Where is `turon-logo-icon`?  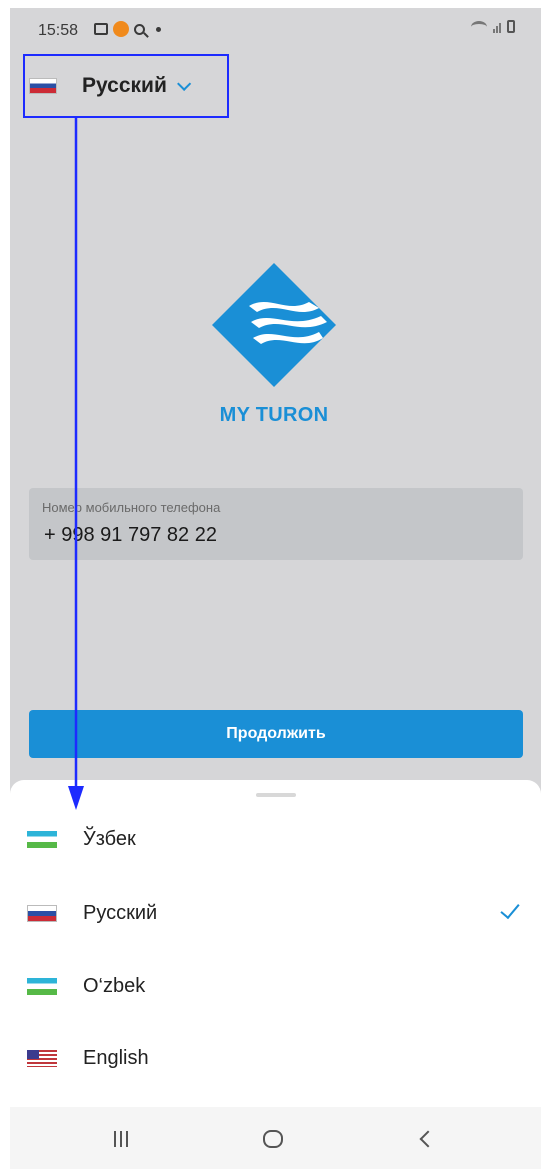 turon-logo-icon is located at coordinates (274, 325).